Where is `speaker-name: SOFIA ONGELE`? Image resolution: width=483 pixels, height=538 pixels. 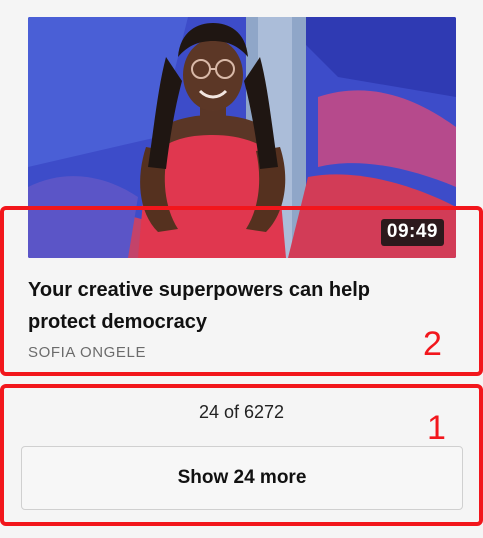 speaker-name: SOFIA ONGELE is located at coordinates (87, 352).